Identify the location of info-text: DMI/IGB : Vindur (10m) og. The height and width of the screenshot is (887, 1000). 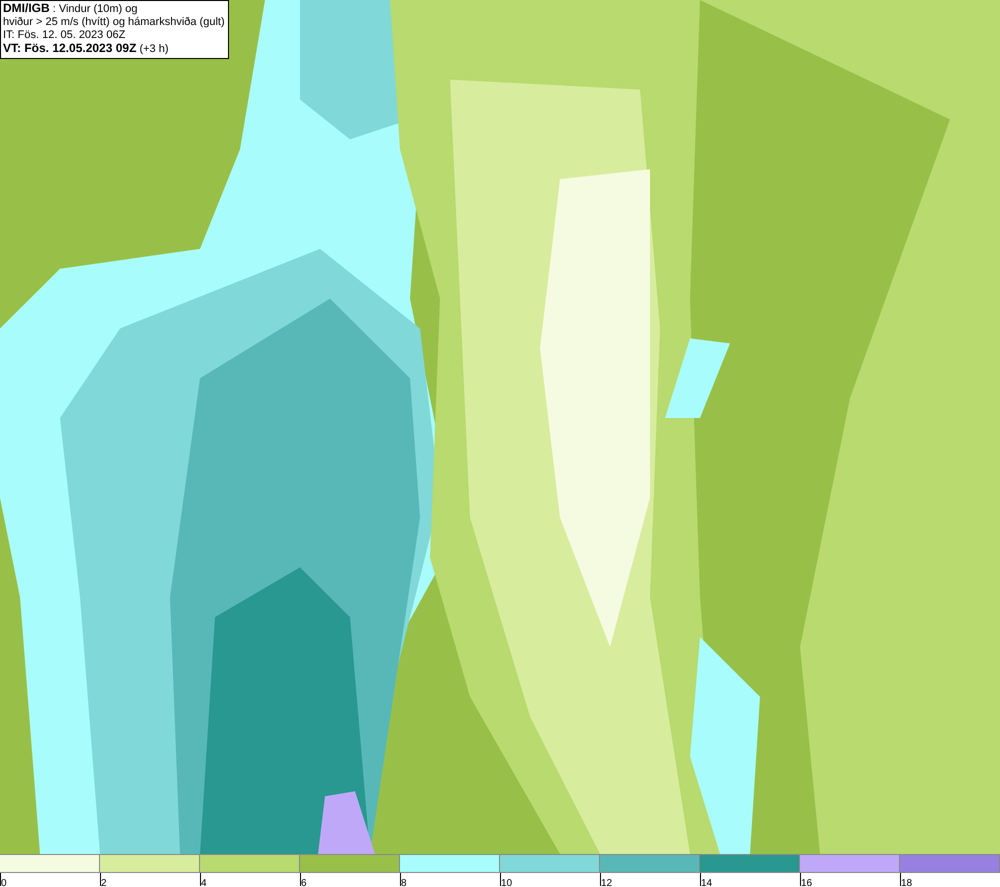
(71, 9).